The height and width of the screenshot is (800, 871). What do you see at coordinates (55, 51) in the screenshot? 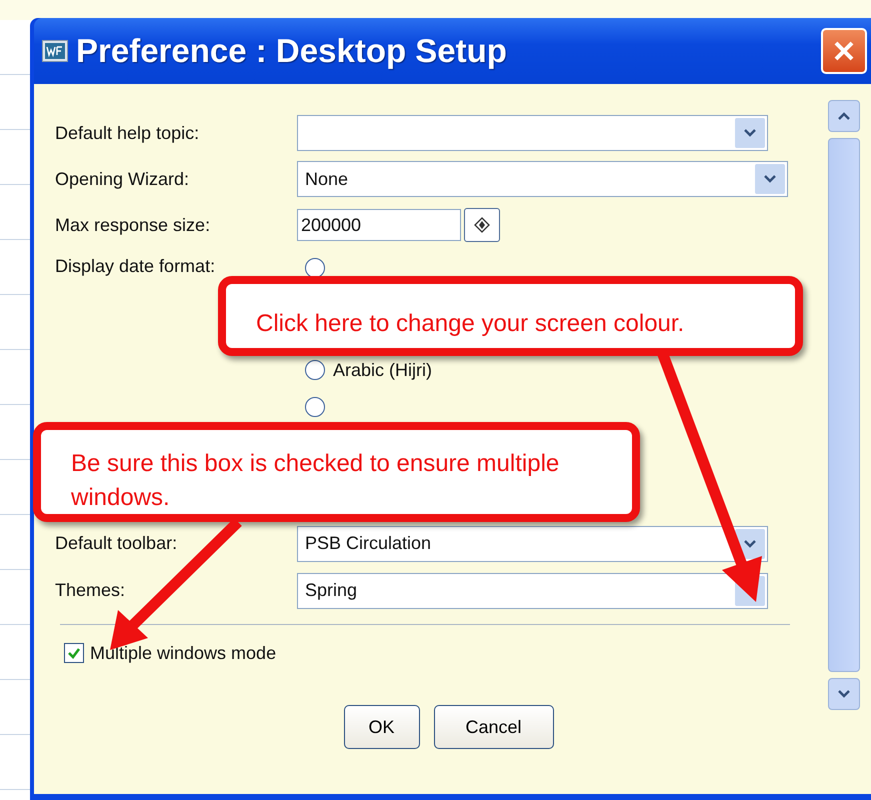
I see `app-icon` at bounding box center [55, 51].